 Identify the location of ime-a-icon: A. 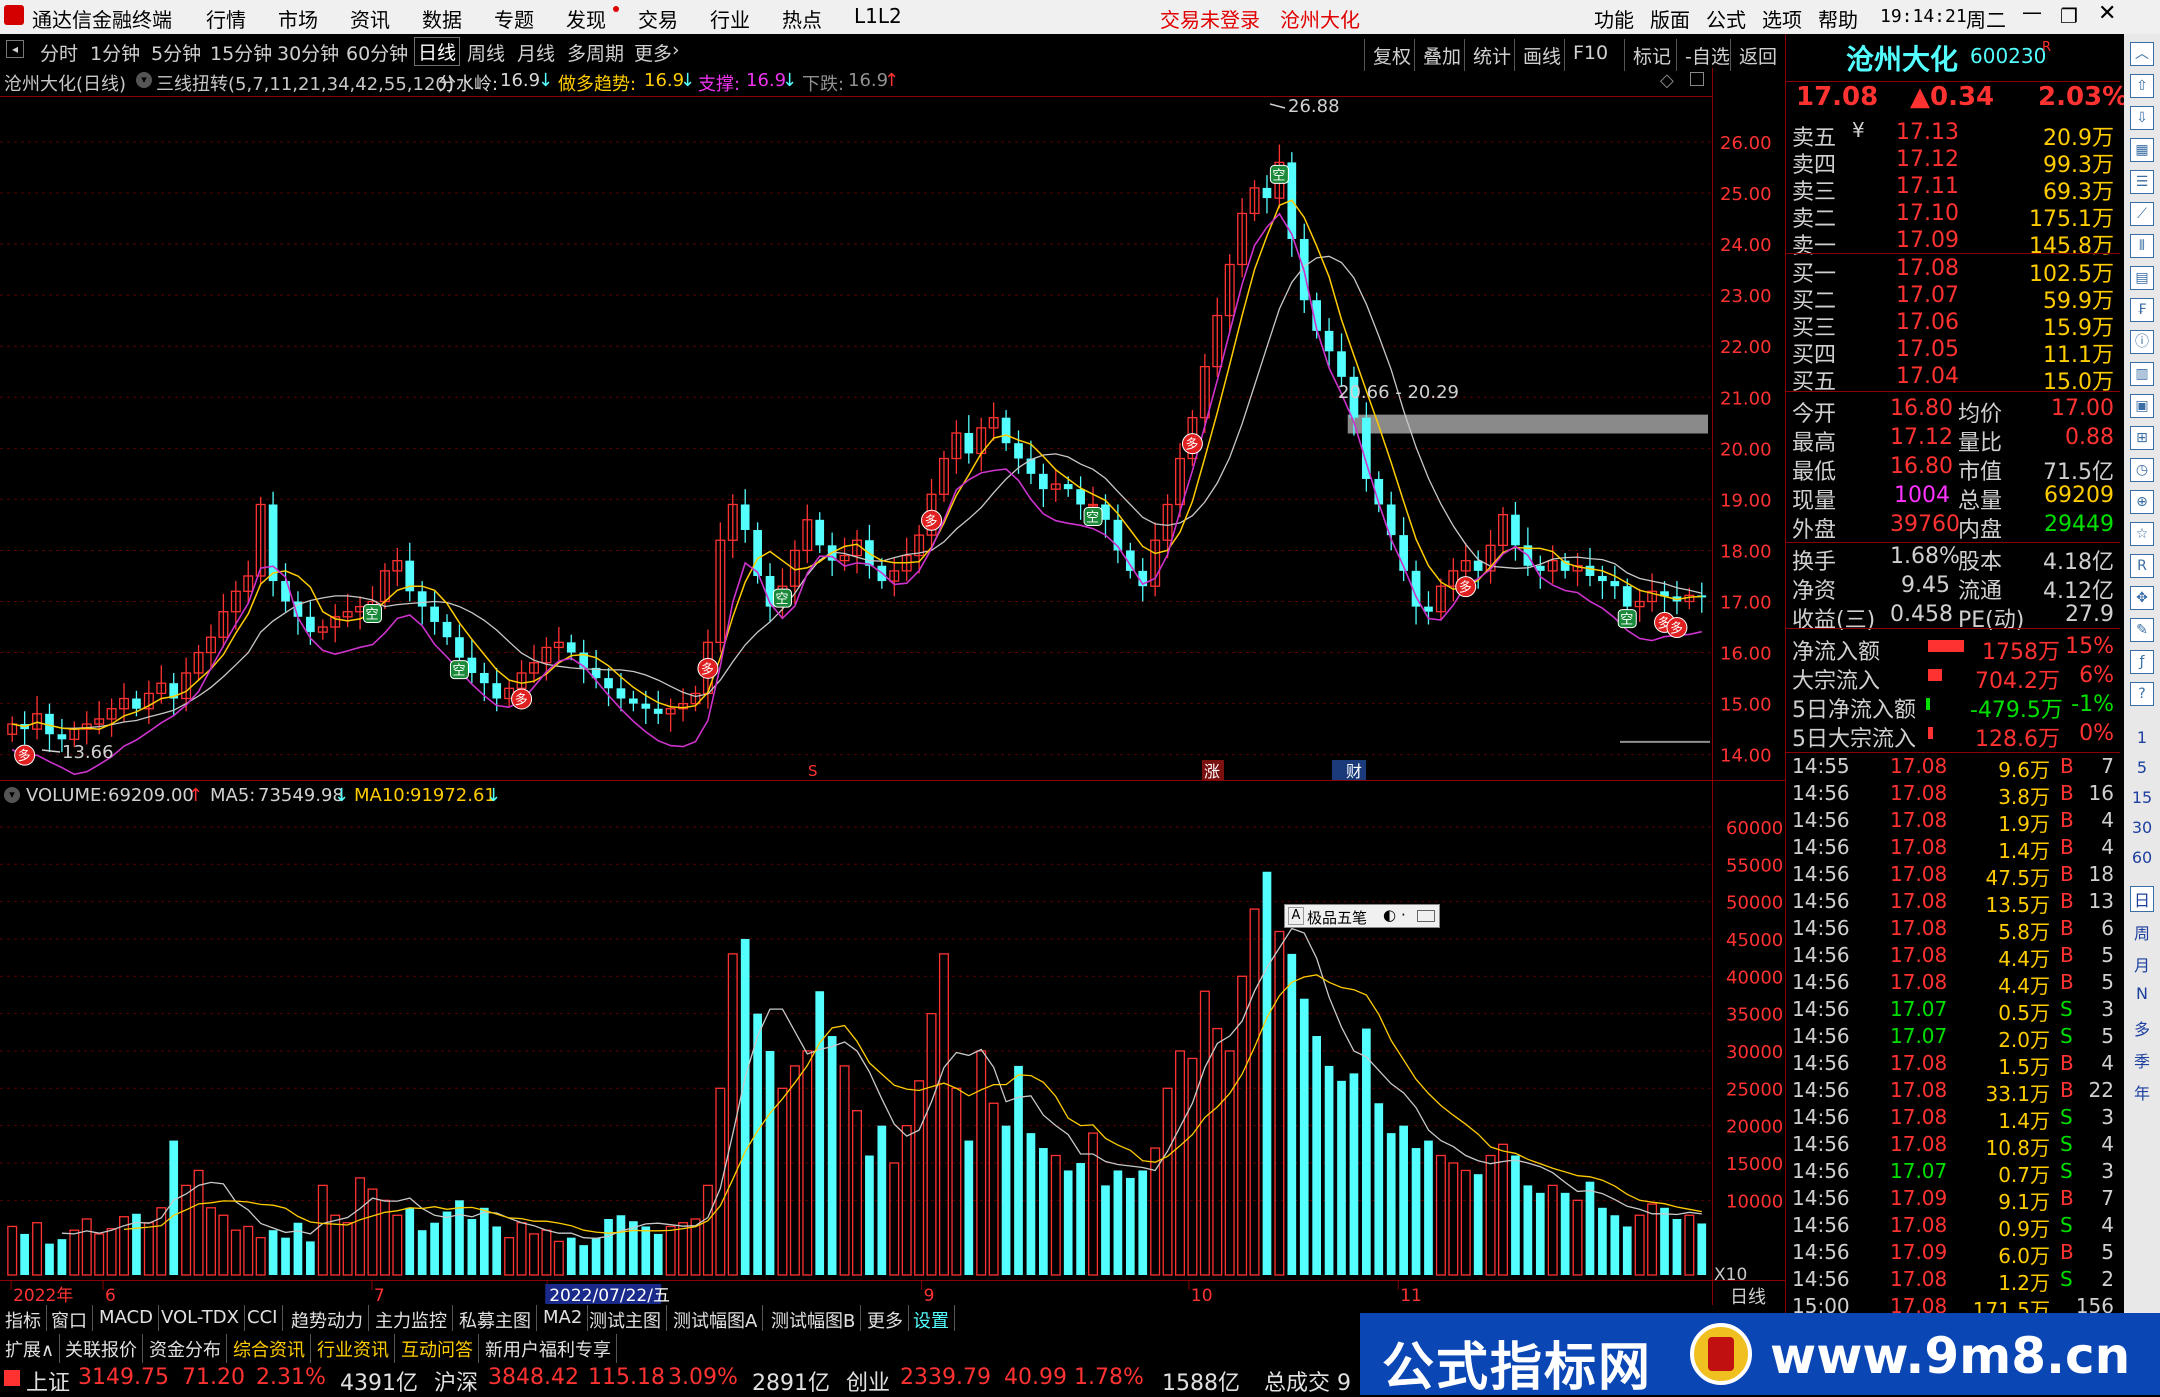
(1296, 916).